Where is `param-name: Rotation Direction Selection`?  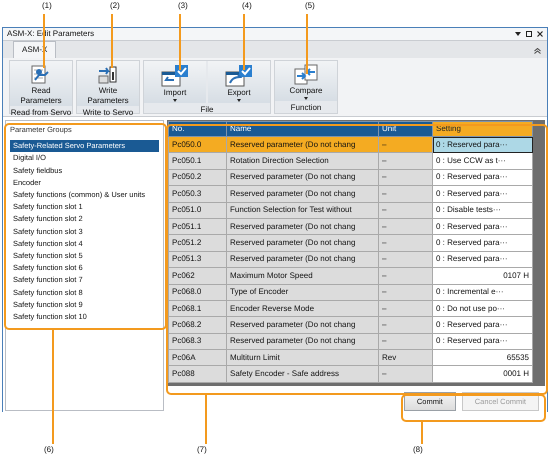 param-name: Rotation Direction Selection is located at coordinates (302, 161).